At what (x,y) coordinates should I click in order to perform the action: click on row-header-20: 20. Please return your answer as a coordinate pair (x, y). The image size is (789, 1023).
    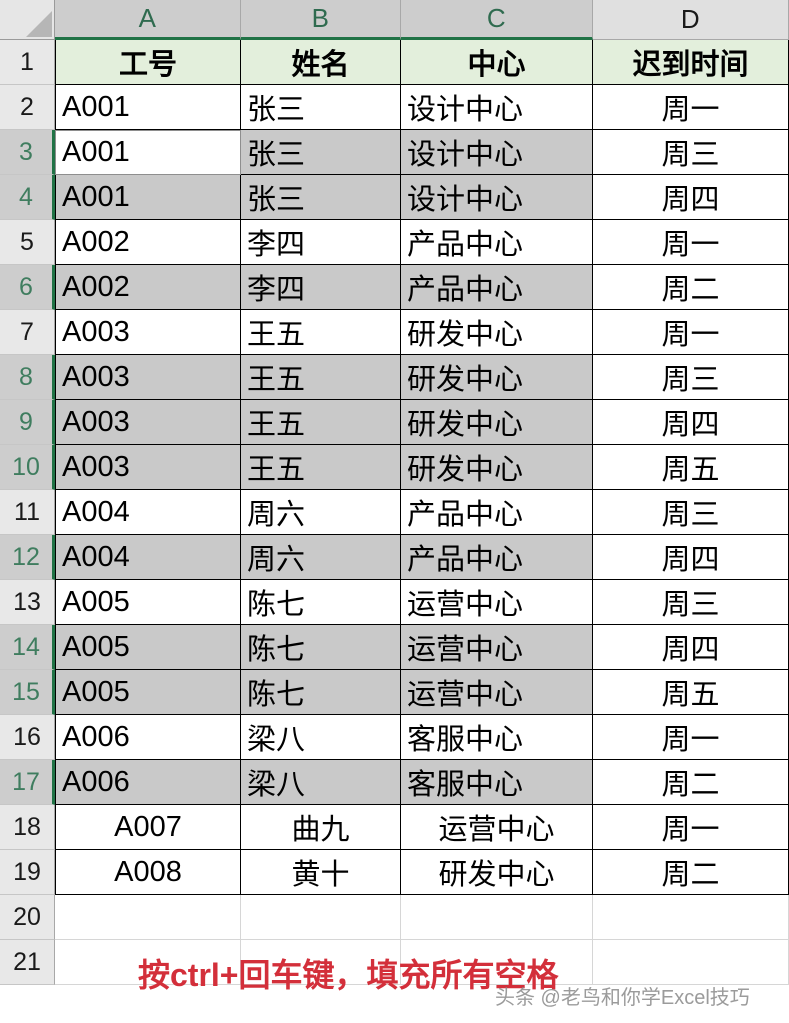
    Looking at the image, I should click on (27, 917).